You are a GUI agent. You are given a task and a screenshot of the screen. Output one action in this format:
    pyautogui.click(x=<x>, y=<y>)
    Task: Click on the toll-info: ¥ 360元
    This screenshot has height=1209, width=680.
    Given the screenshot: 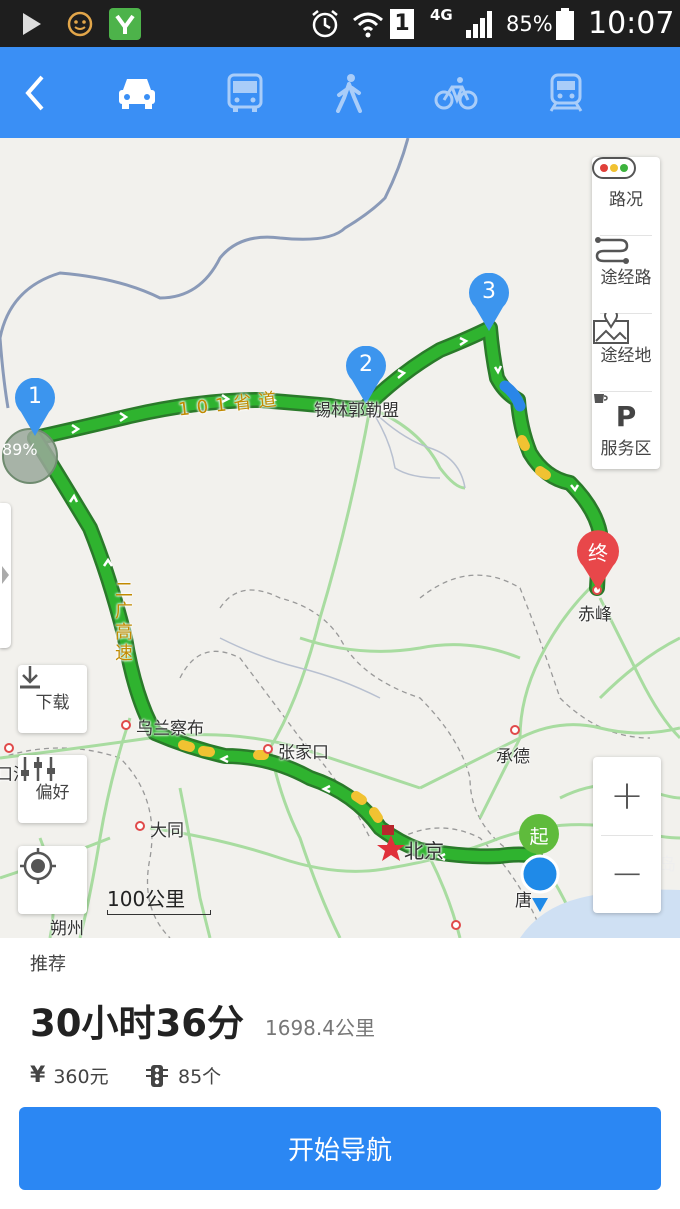 What is the action you would take?
    pyautogui.click(x=69, y=1075)
    